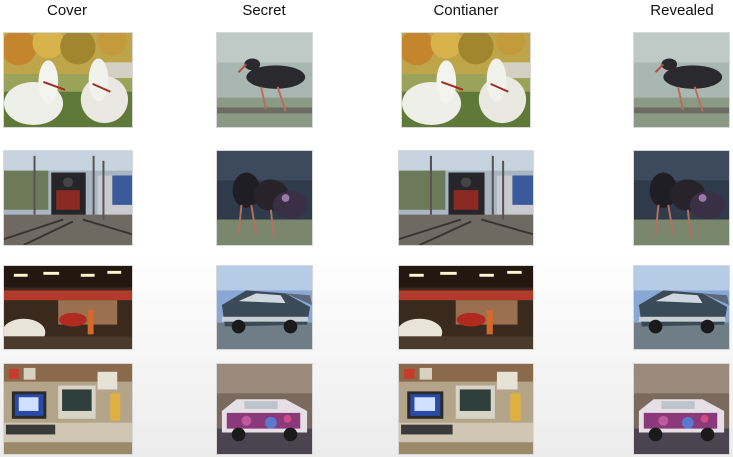 This screenshot has width=733, height=457. I want to click on cover-image-office, so click(68, 409).